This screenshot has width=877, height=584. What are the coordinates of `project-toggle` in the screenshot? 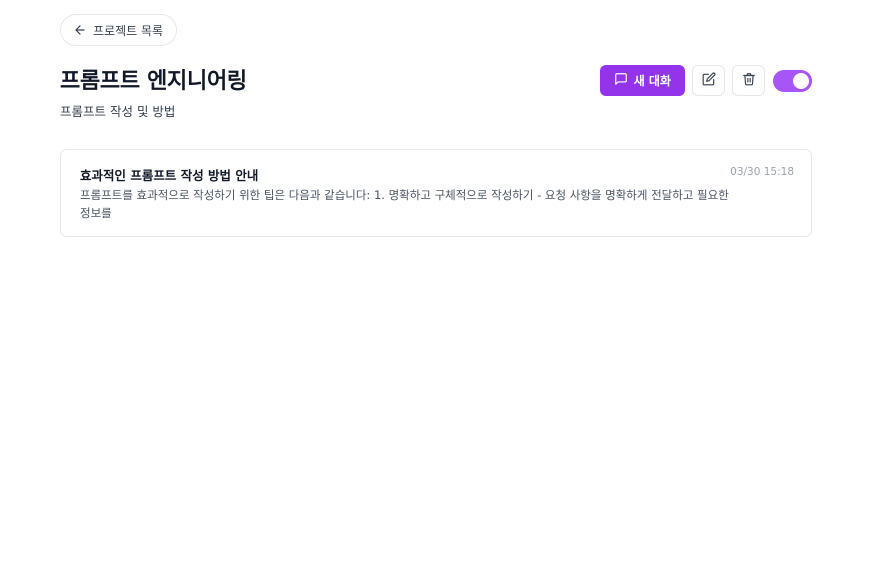 It's located at (792, 80).